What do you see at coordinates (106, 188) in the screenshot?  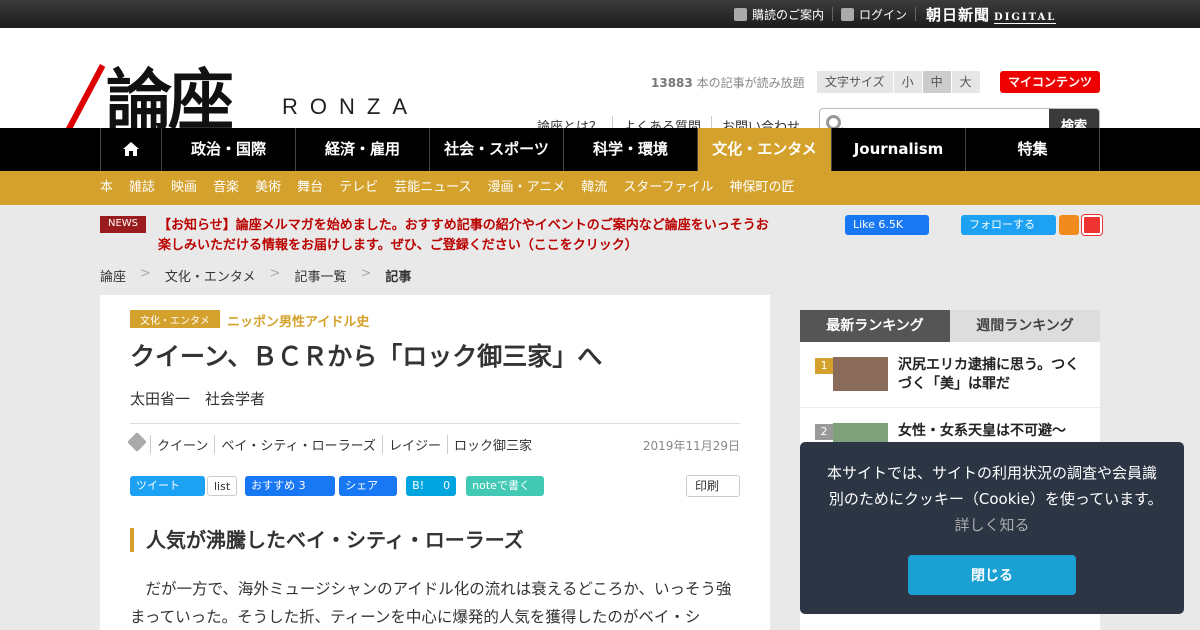 I see `subnav-item: 本` at bounding box center [106, 188].